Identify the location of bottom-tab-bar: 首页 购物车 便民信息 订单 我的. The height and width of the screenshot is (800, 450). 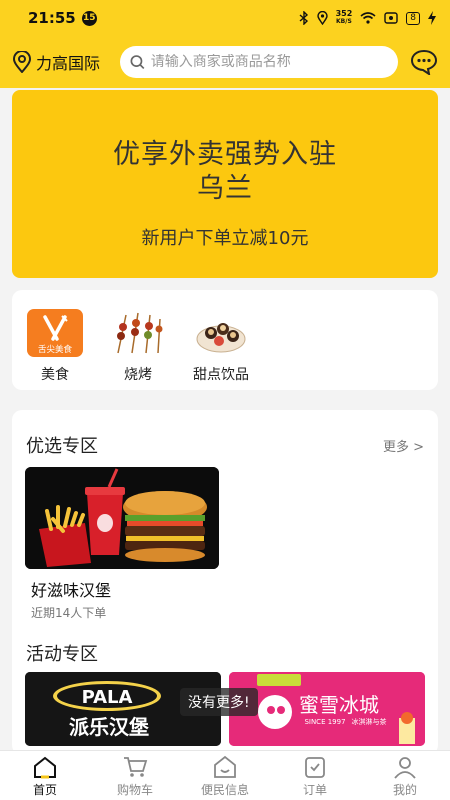
(225, 775).